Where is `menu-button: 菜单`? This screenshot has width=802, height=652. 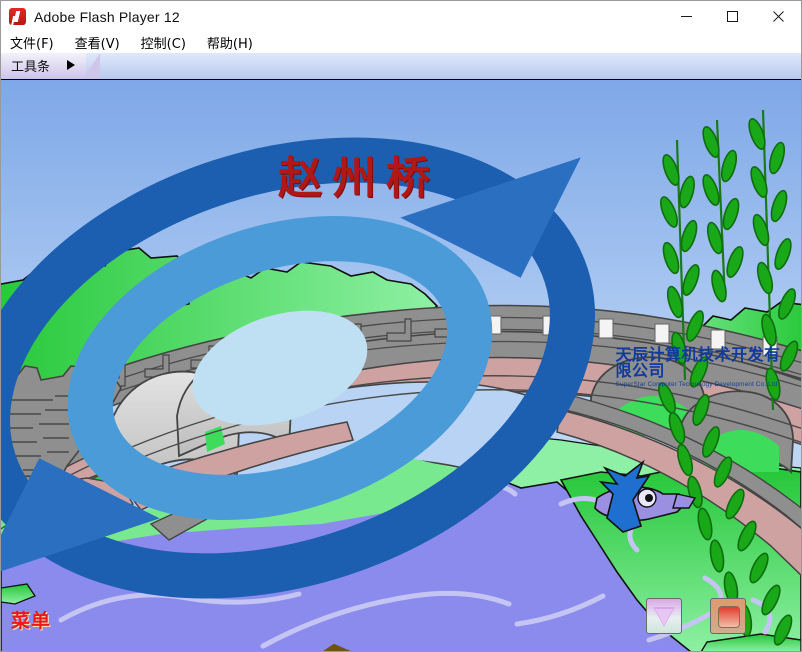 menu-button: 菜单 is located at coordinates (177, 623).